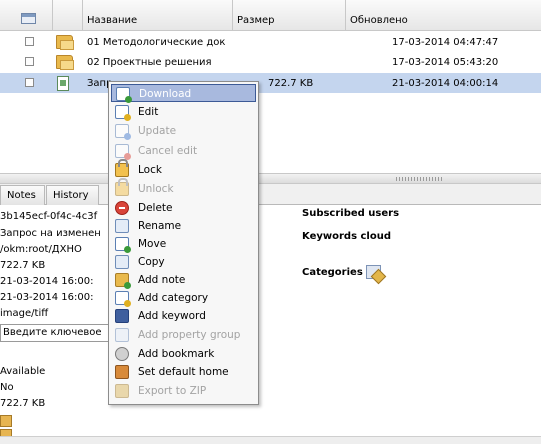  I want to click on menu-item-copy: Copy, so click(183, 262).